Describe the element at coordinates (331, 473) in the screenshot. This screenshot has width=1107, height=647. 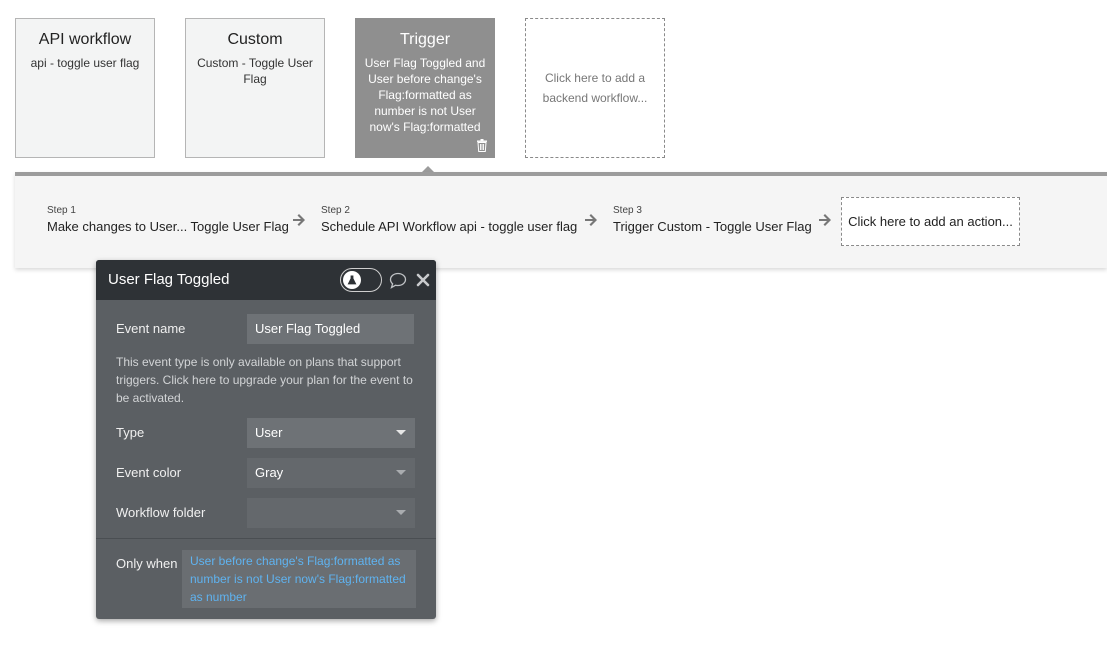
I see `event-color-dropdown: Gray` at that location.